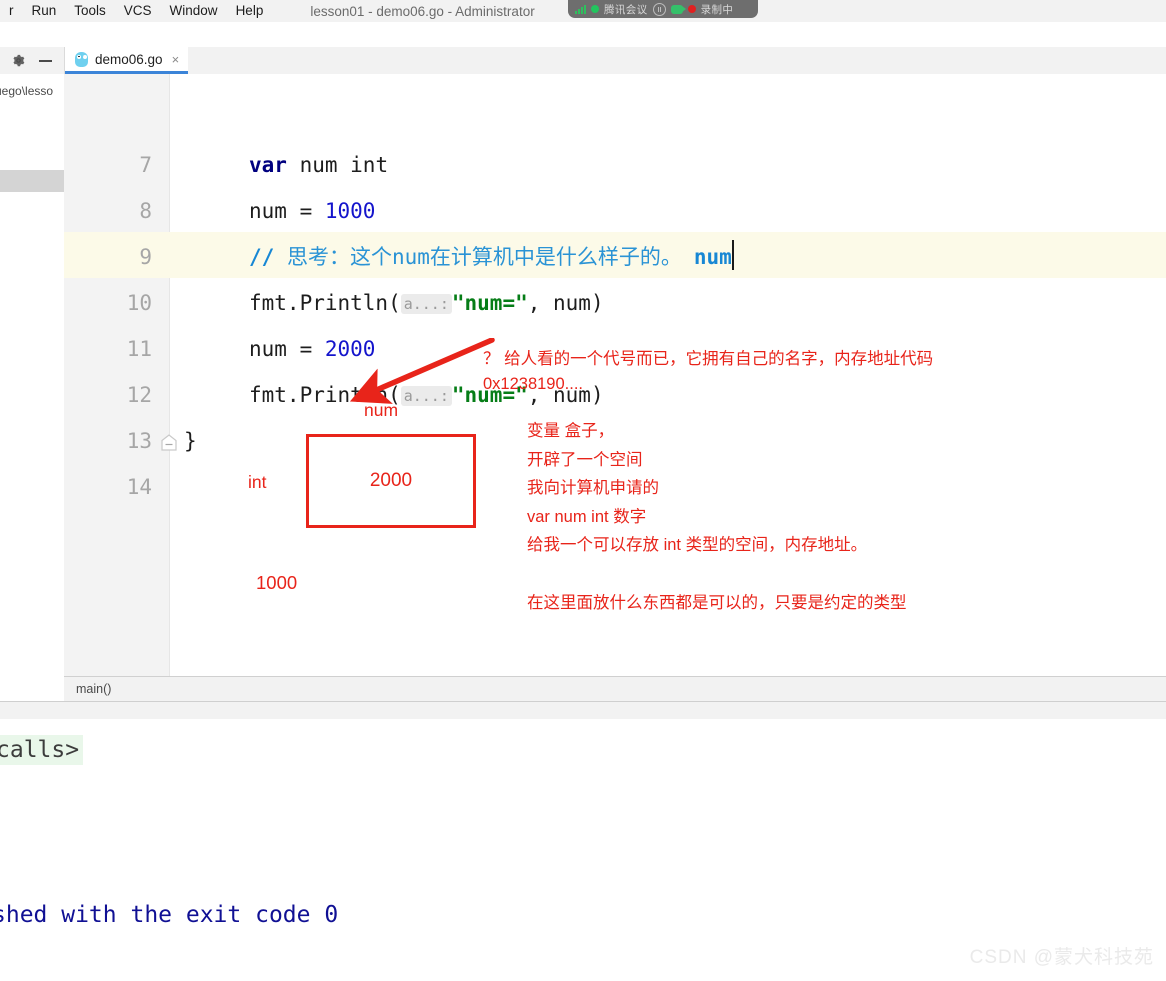 This screenshot has height=981, width=1166. I want to click on code-line-9: // 思考：这个num在计算机中是什么样子的。 num, so click(491, 257).